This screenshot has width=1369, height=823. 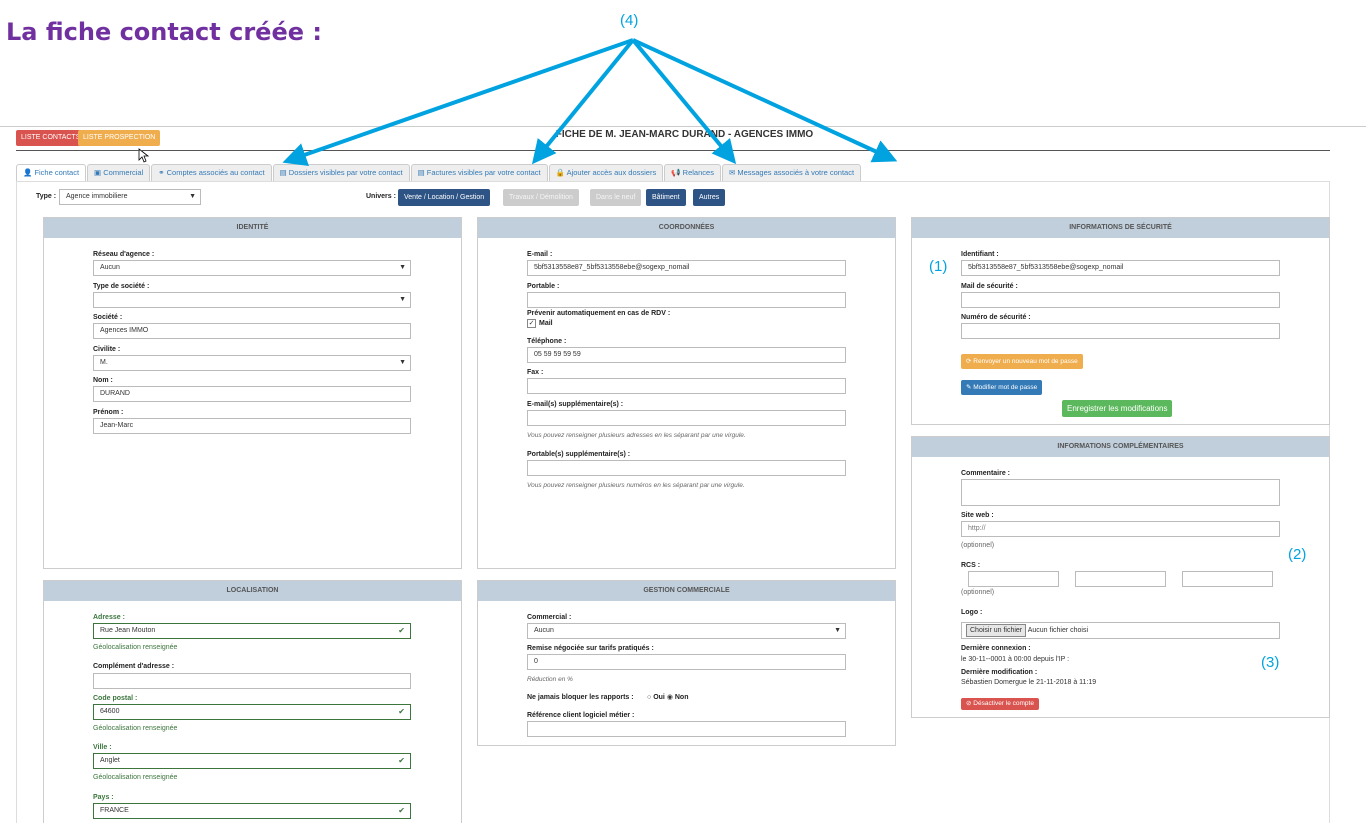 I want to click on type-label: Type :, so click(x=46, y=196).